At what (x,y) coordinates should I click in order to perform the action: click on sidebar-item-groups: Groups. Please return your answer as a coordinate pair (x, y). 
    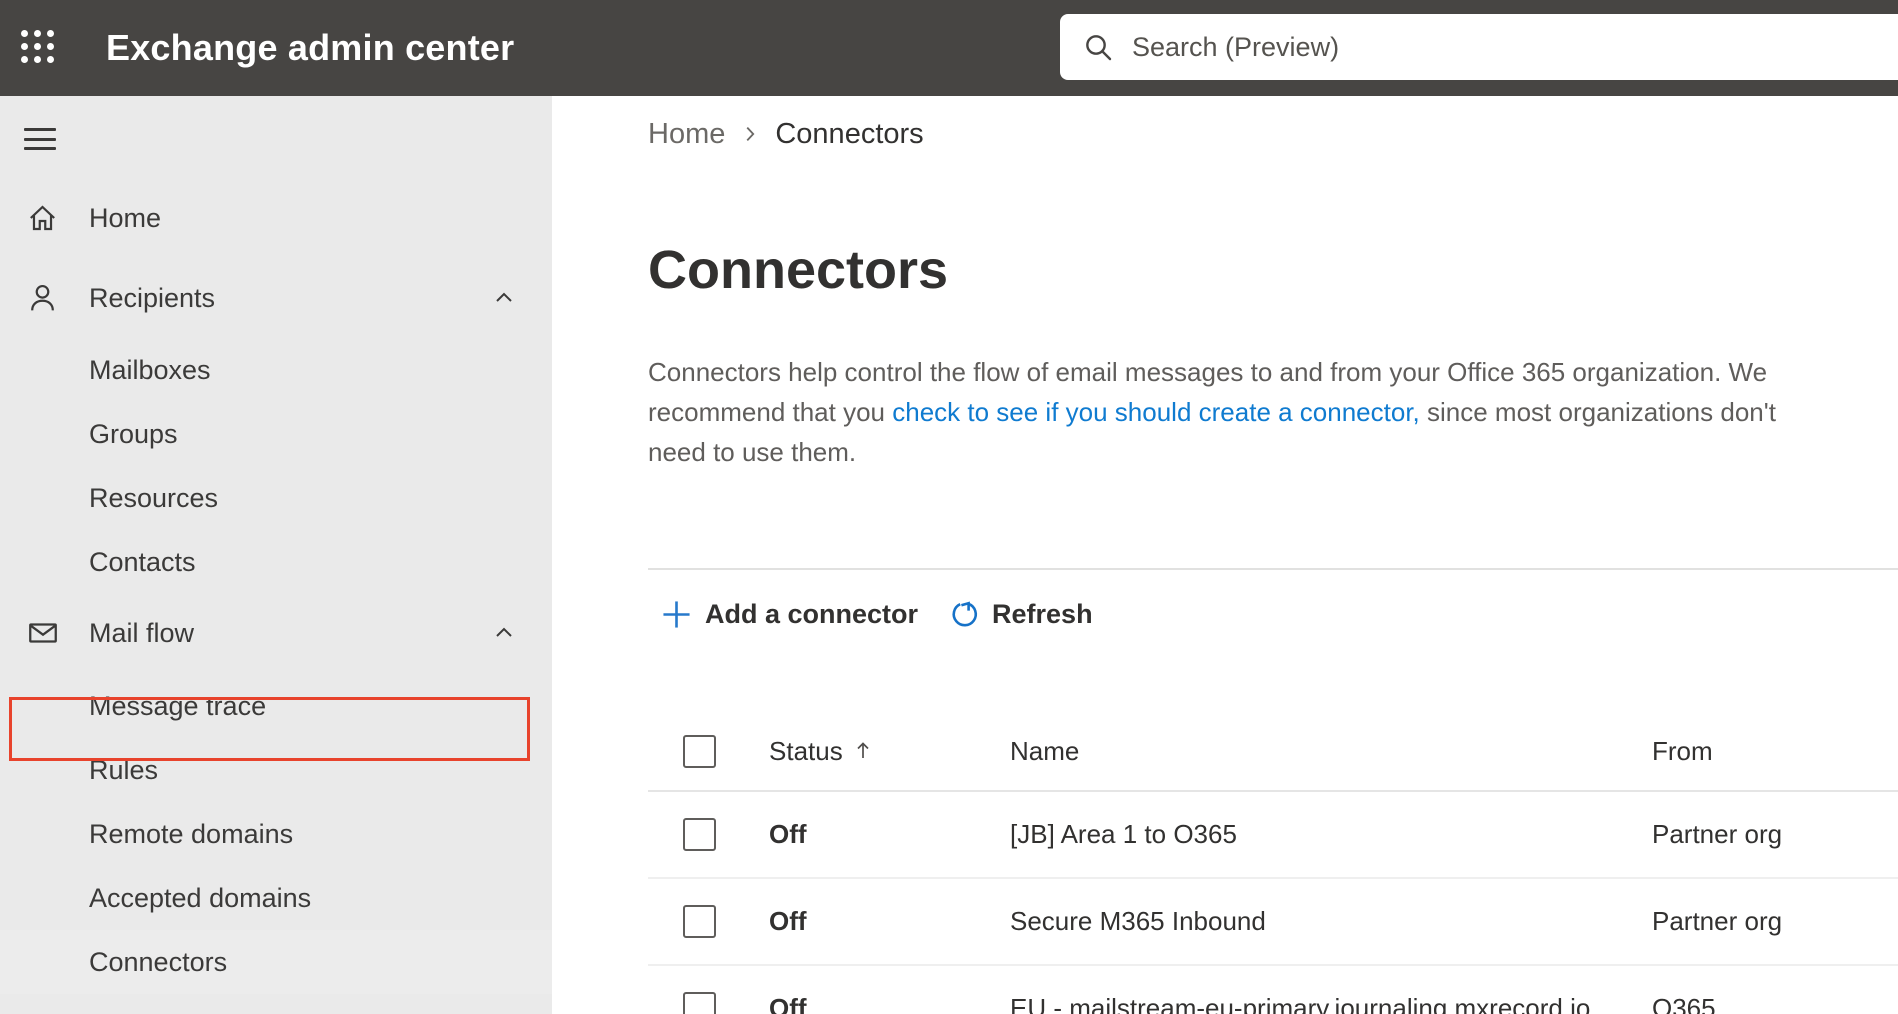
    Looking at the image, I should click on (276, 434).